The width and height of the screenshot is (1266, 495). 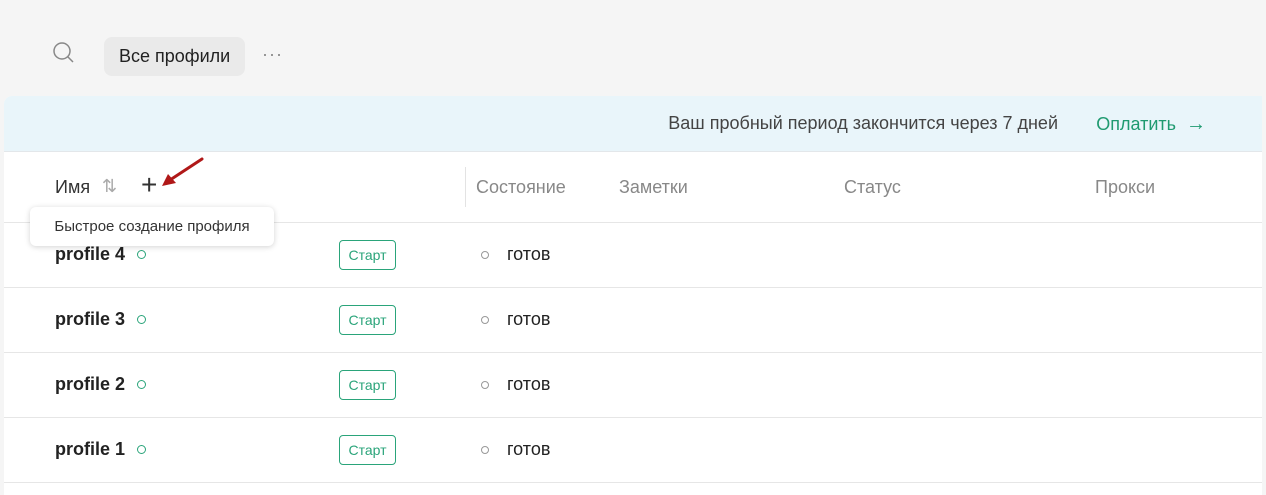 What do you see at coordinates (64, 53) in the screenshot?
I see `search-icon` at bounding box center [64, 53].